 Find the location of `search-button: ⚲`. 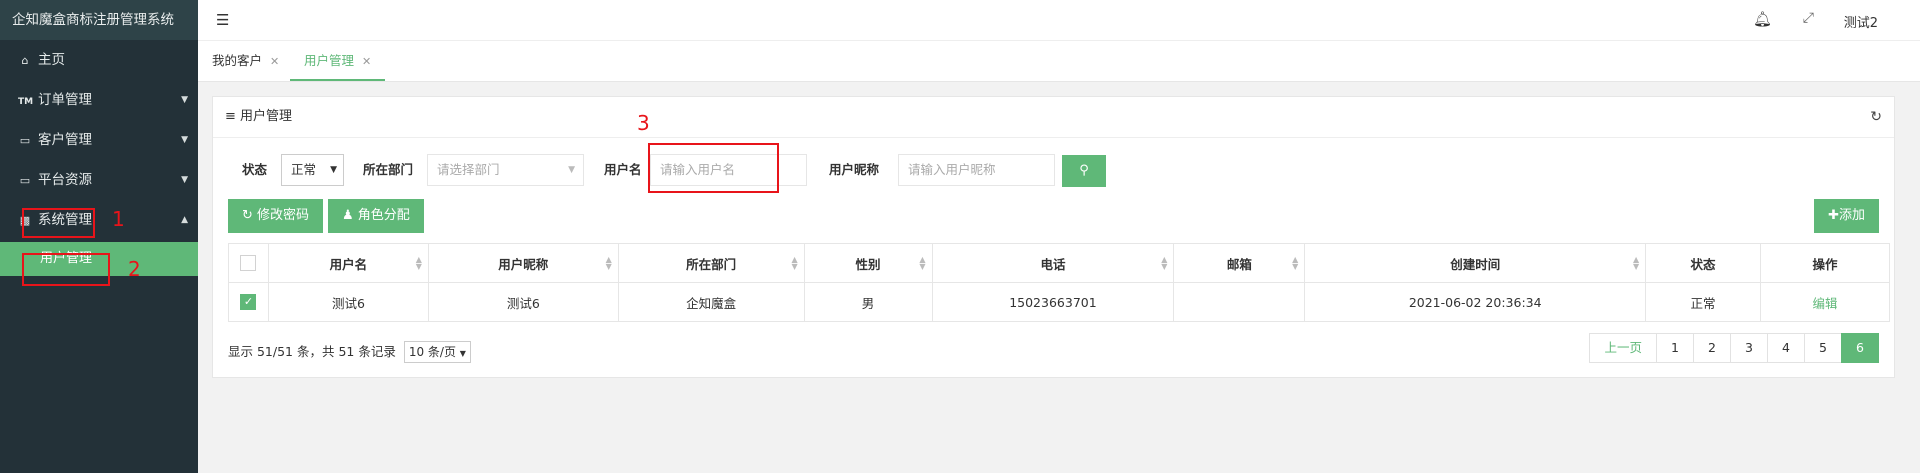

search-button: ⚲ is located at coordinates (1084, 171).